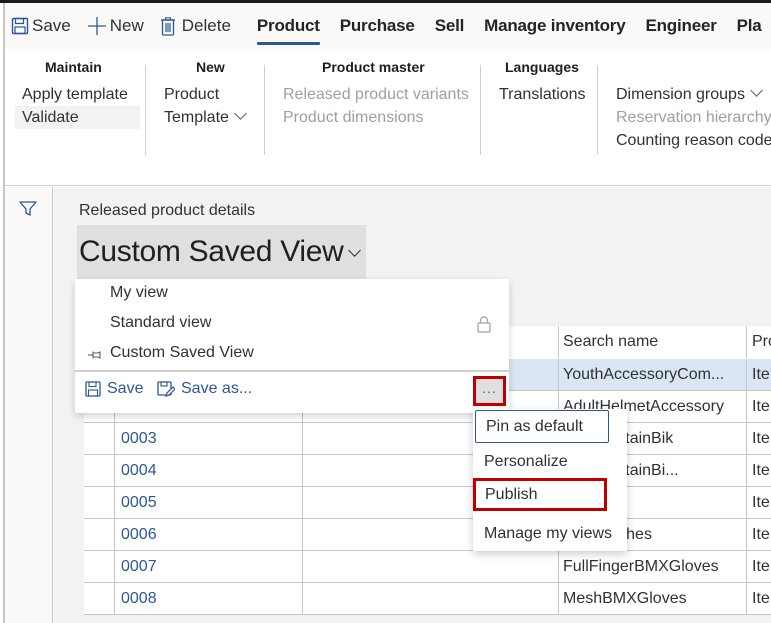 The image size is (771, 623). What do you see at coordinates (209, 439) in the screenshot?
I see `item-number-cell: 0003` at bounding box center [209, 439].